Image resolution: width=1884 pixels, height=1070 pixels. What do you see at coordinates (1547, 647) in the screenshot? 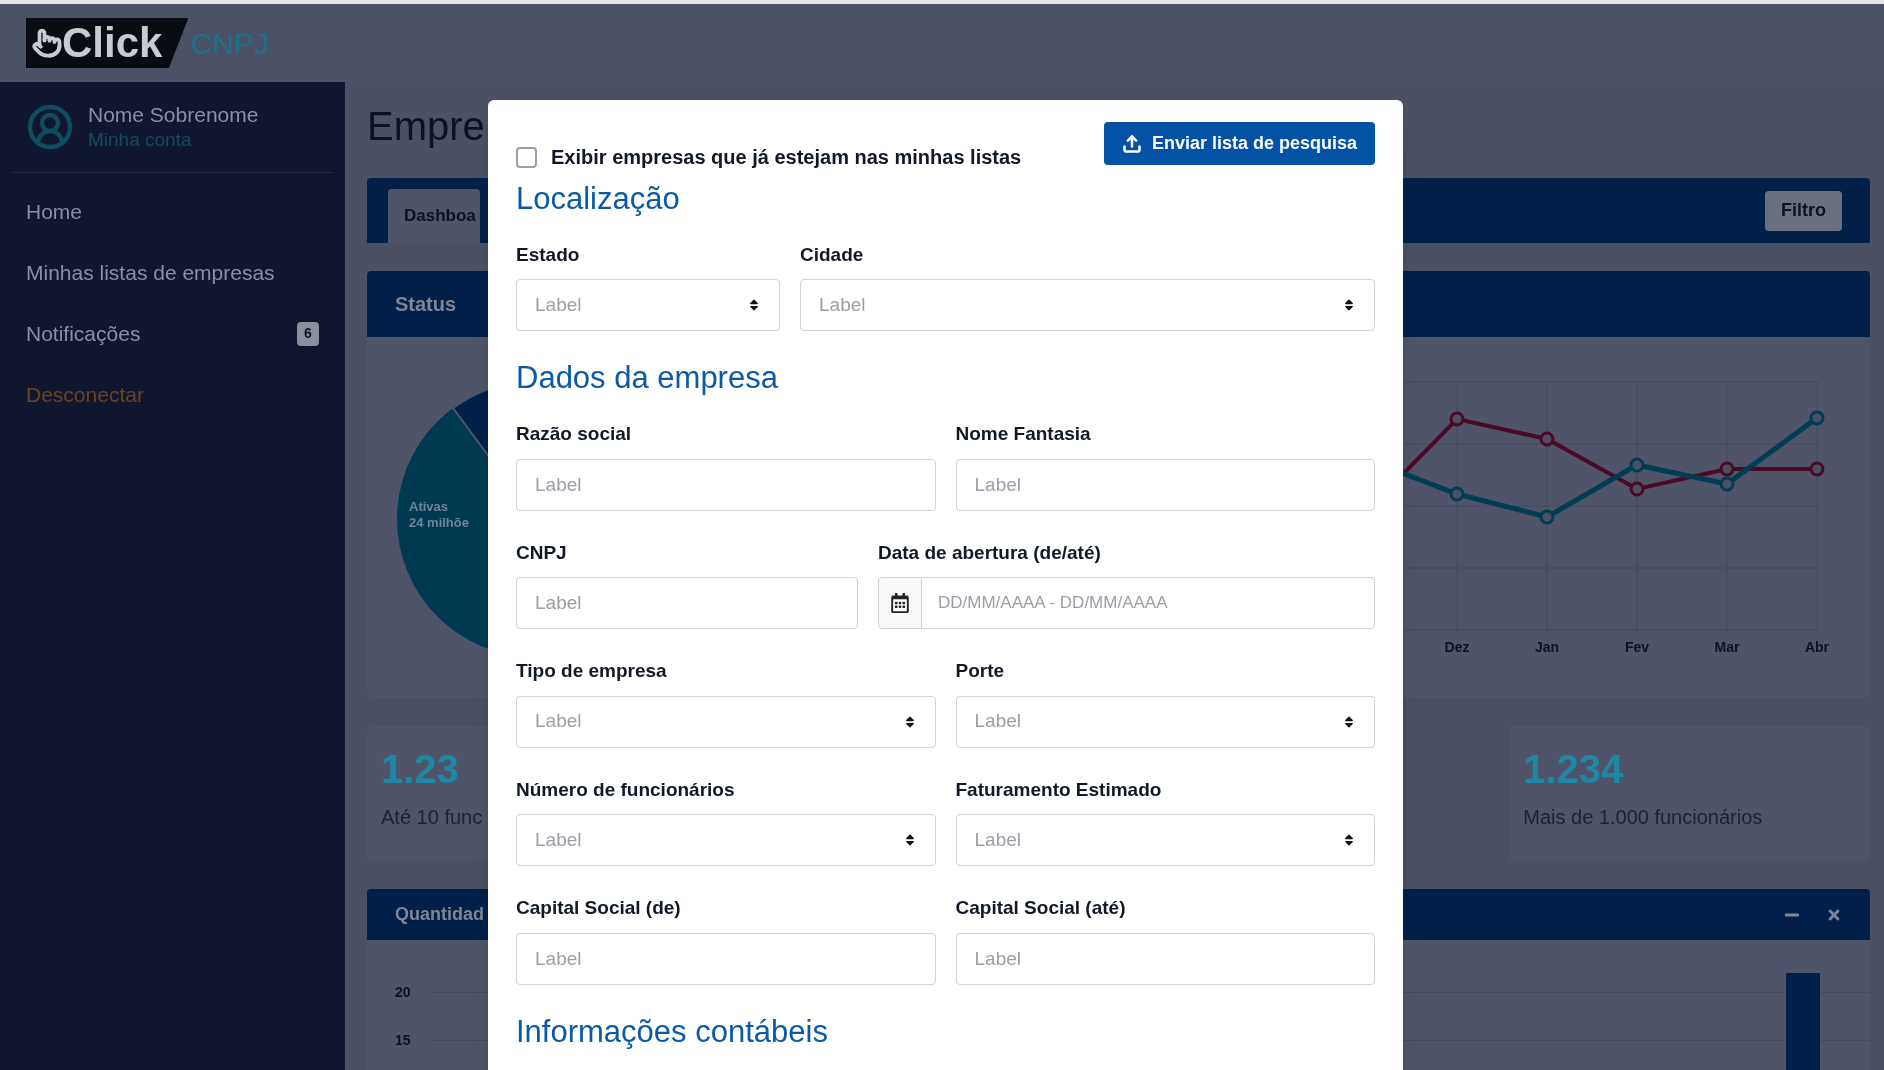
I see `axis-label: Jan` at bounding box center [1547, 647].